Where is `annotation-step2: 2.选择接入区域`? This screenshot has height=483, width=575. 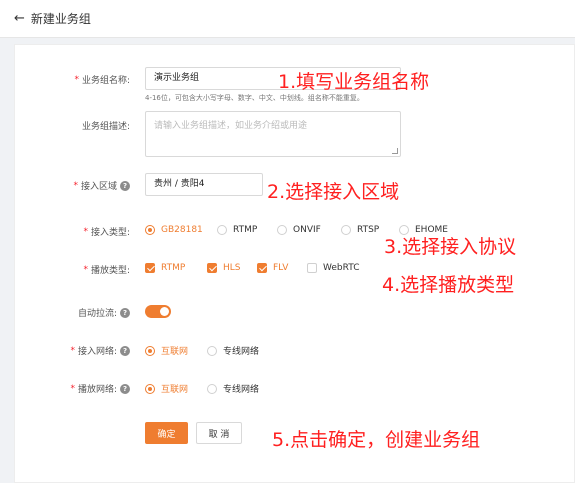
annotation-step2: 2.选择接入区域 is located at coordinates (333, 192).